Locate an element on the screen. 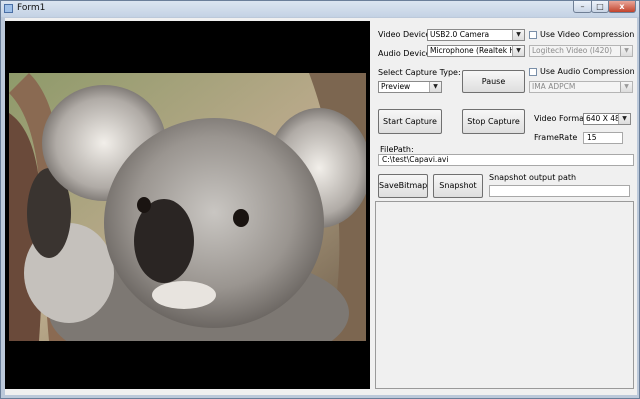 This screenshot has width=640, height=399. snapshot-button: Snapshot is located at coordinates (458, 186).